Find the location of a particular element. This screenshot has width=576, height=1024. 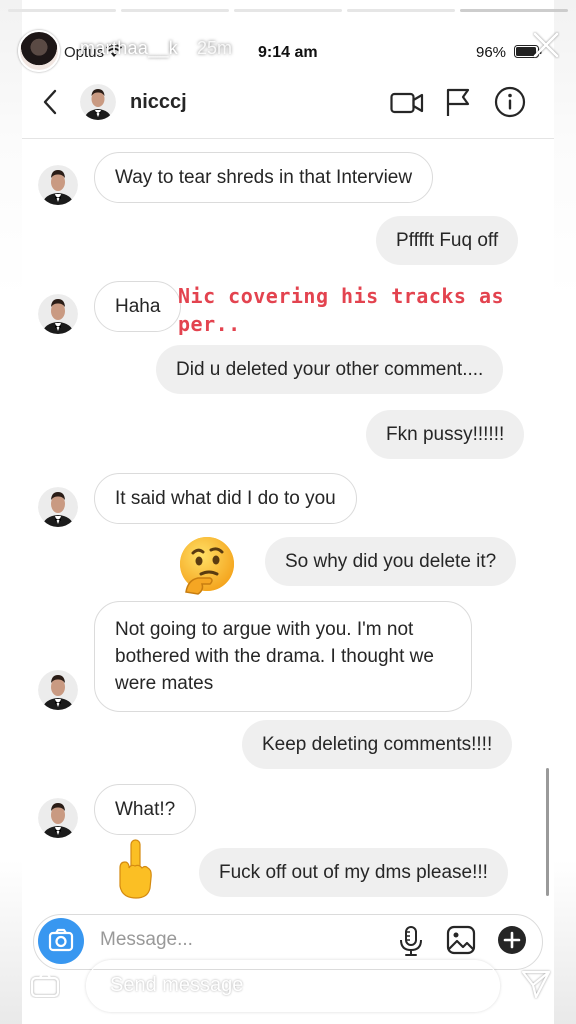

microphone-icon is located at coordinates (411, 941).